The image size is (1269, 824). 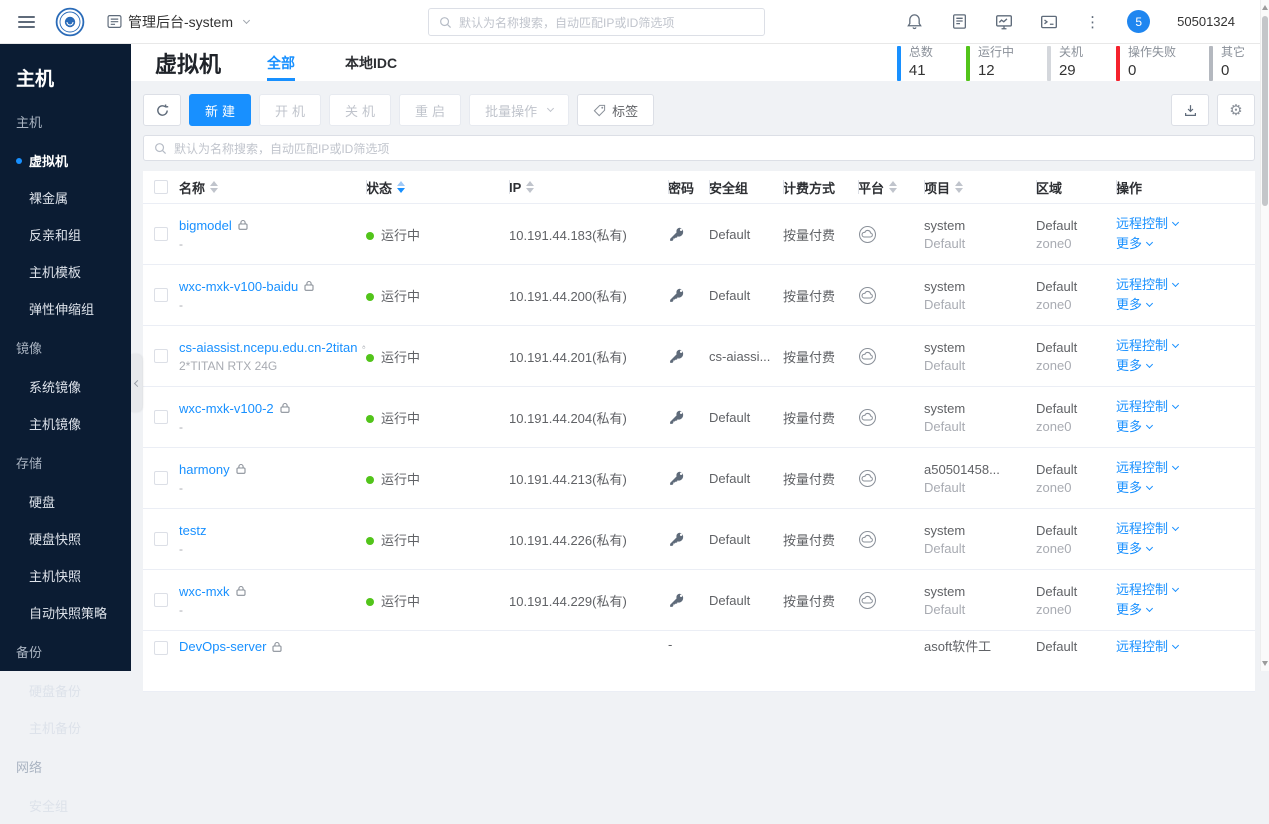 I want to click on vm-name-link: bigmodel, so click(x=205, y=225).